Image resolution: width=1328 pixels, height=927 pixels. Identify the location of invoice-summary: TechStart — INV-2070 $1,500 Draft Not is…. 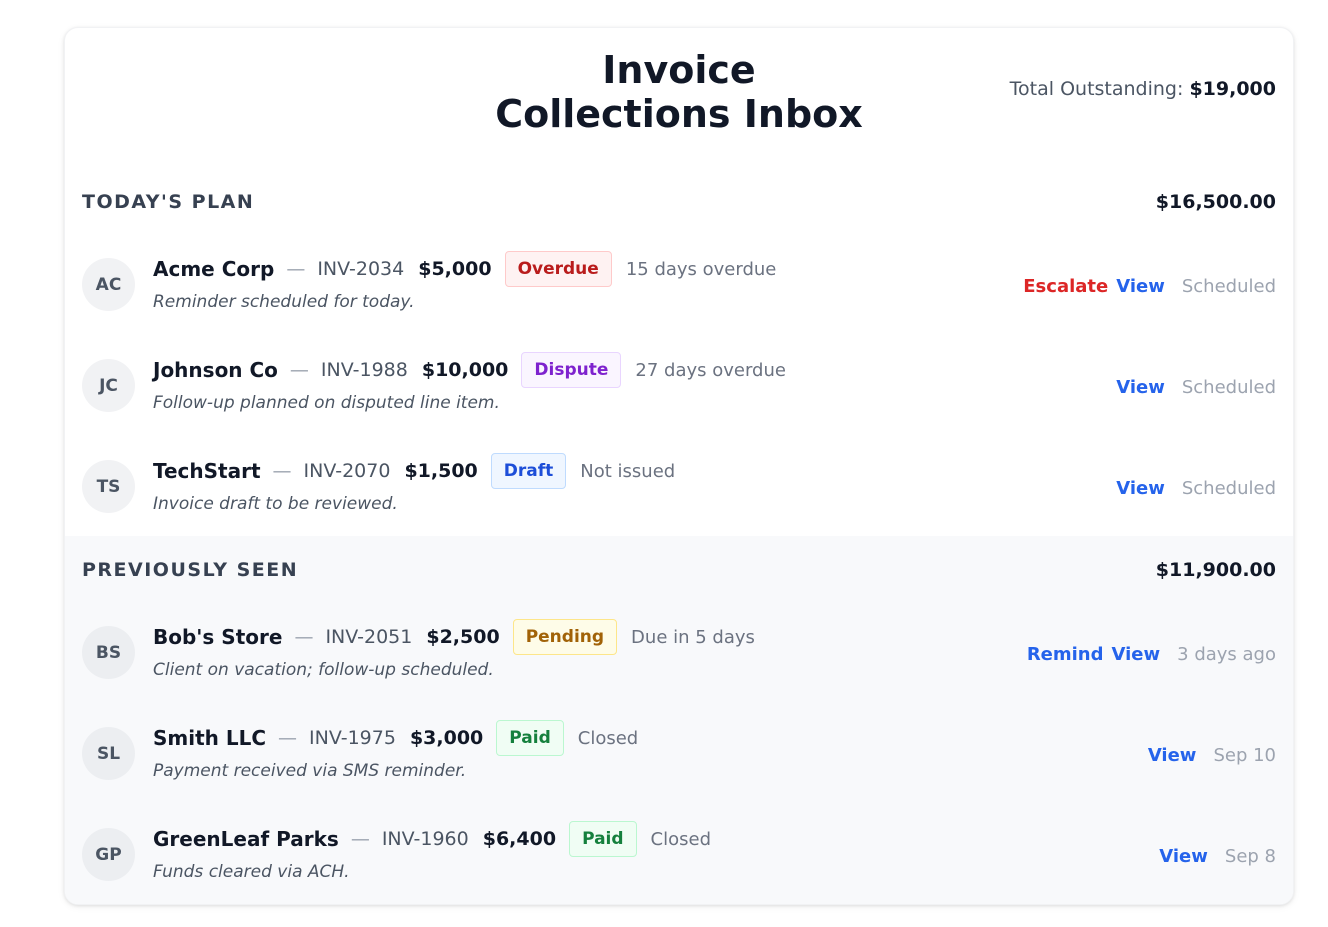
(414, 471).